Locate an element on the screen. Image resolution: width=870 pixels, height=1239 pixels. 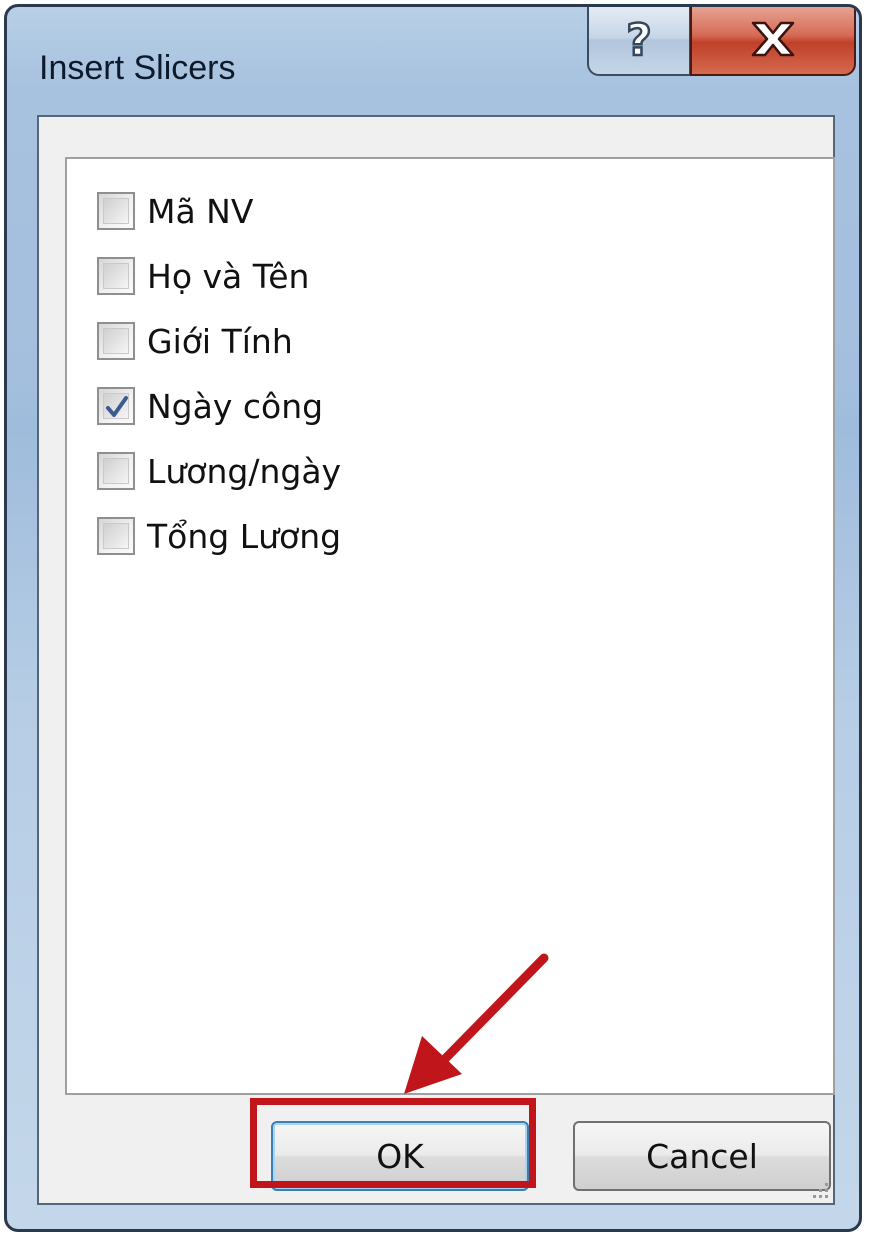
field-item-ho-va-ten: Họ và Tên is located at coordinates (203, 276).